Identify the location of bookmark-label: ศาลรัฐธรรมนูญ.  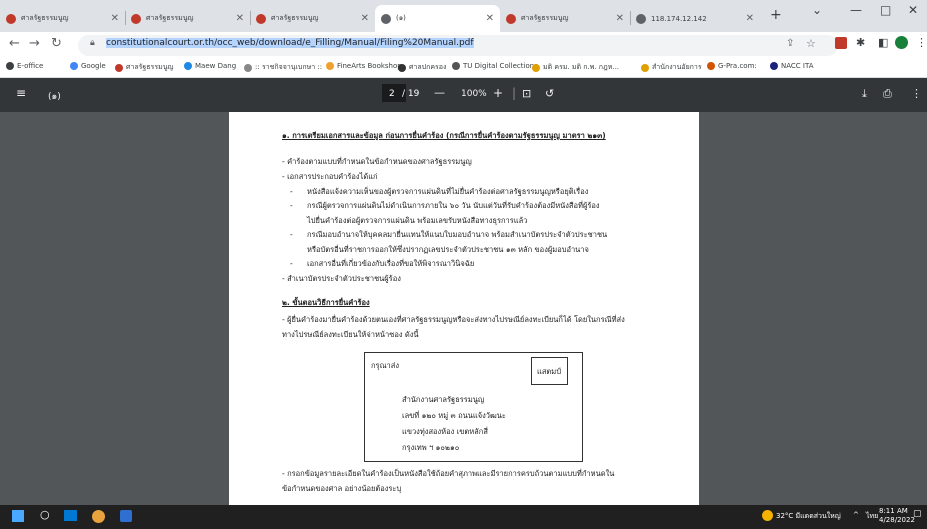
(150, 67).